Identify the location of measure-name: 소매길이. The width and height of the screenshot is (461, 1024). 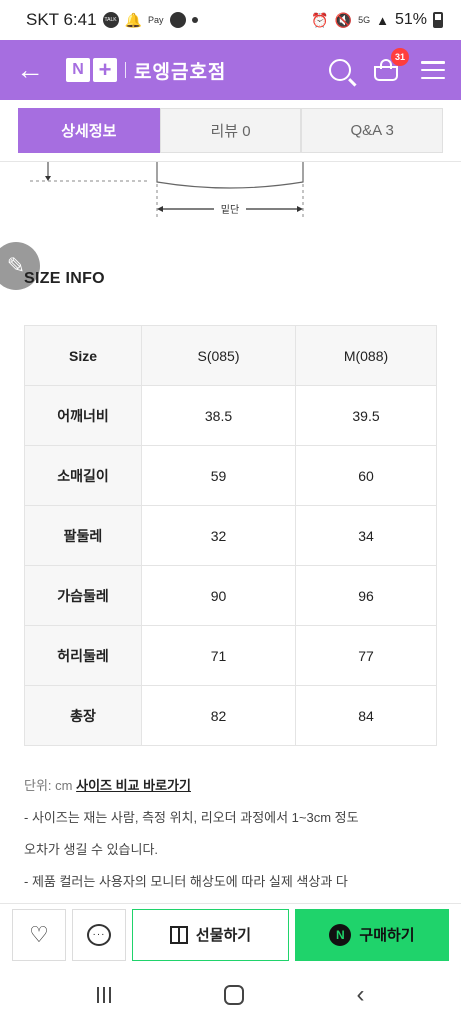
(83, 475).